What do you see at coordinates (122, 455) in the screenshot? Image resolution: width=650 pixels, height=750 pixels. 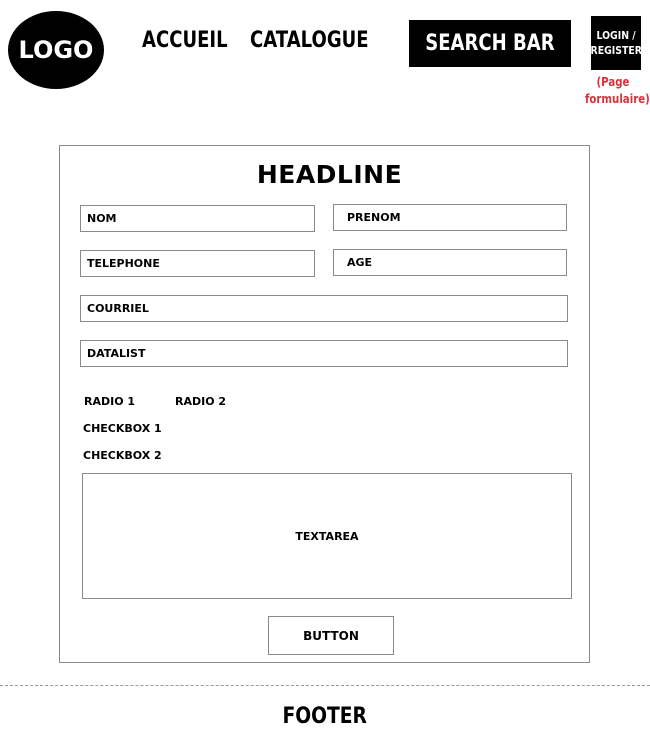 I see `checkbox-2: CHECKBOX 2` at bounding box center [122, 455].